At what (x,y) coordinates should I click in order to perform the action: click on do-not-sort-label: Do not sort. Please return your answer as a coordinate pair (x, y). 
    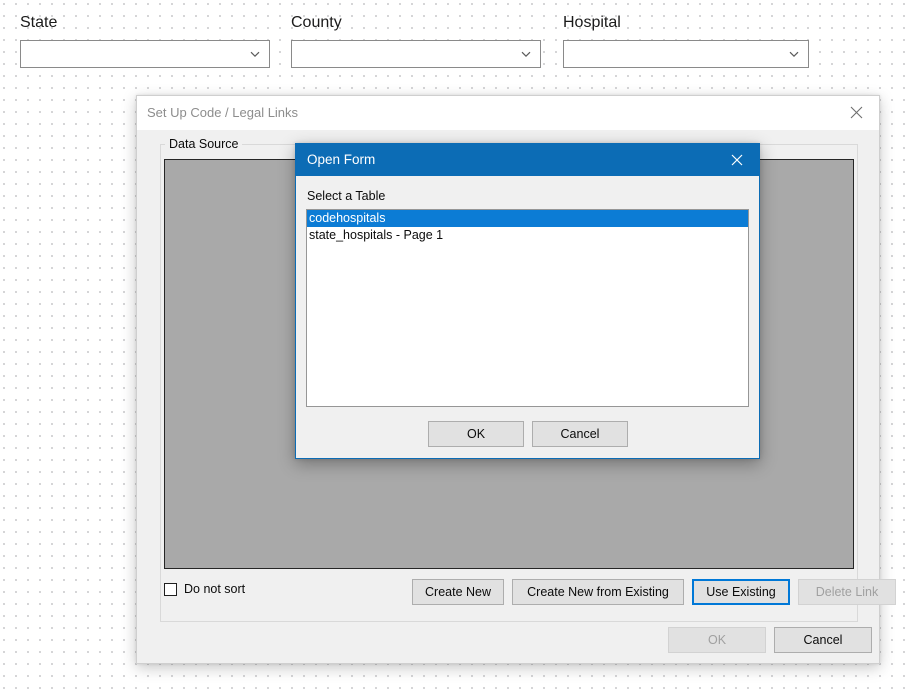
    Looking at the image, I should click on (215, 589).